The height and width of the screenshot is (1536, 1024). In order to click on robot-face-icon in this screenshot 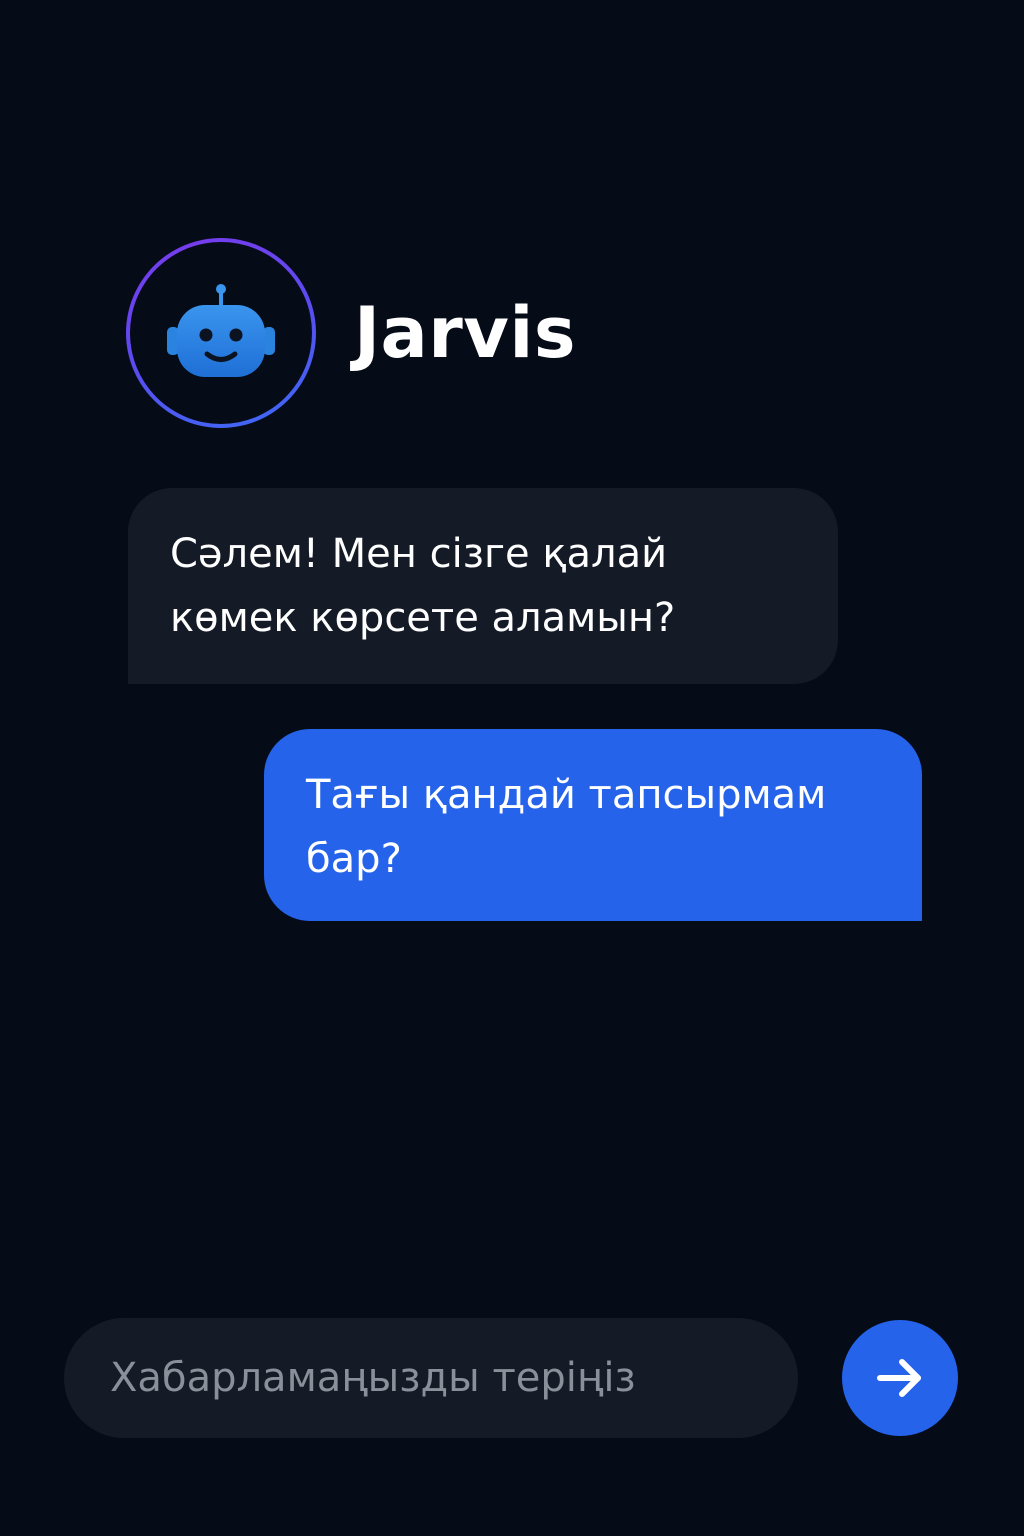, I will do `click(221, 330)`.